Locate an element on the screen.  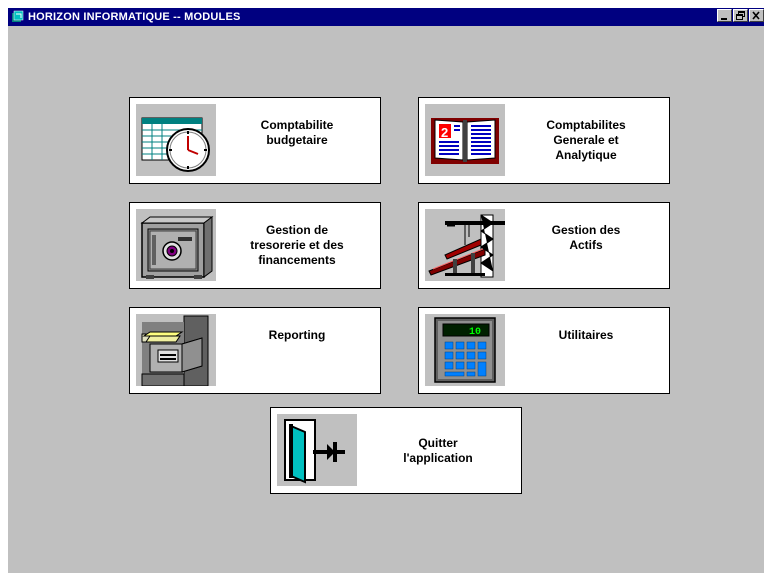
svg-text: 10 is located at coordinates (475, 332).